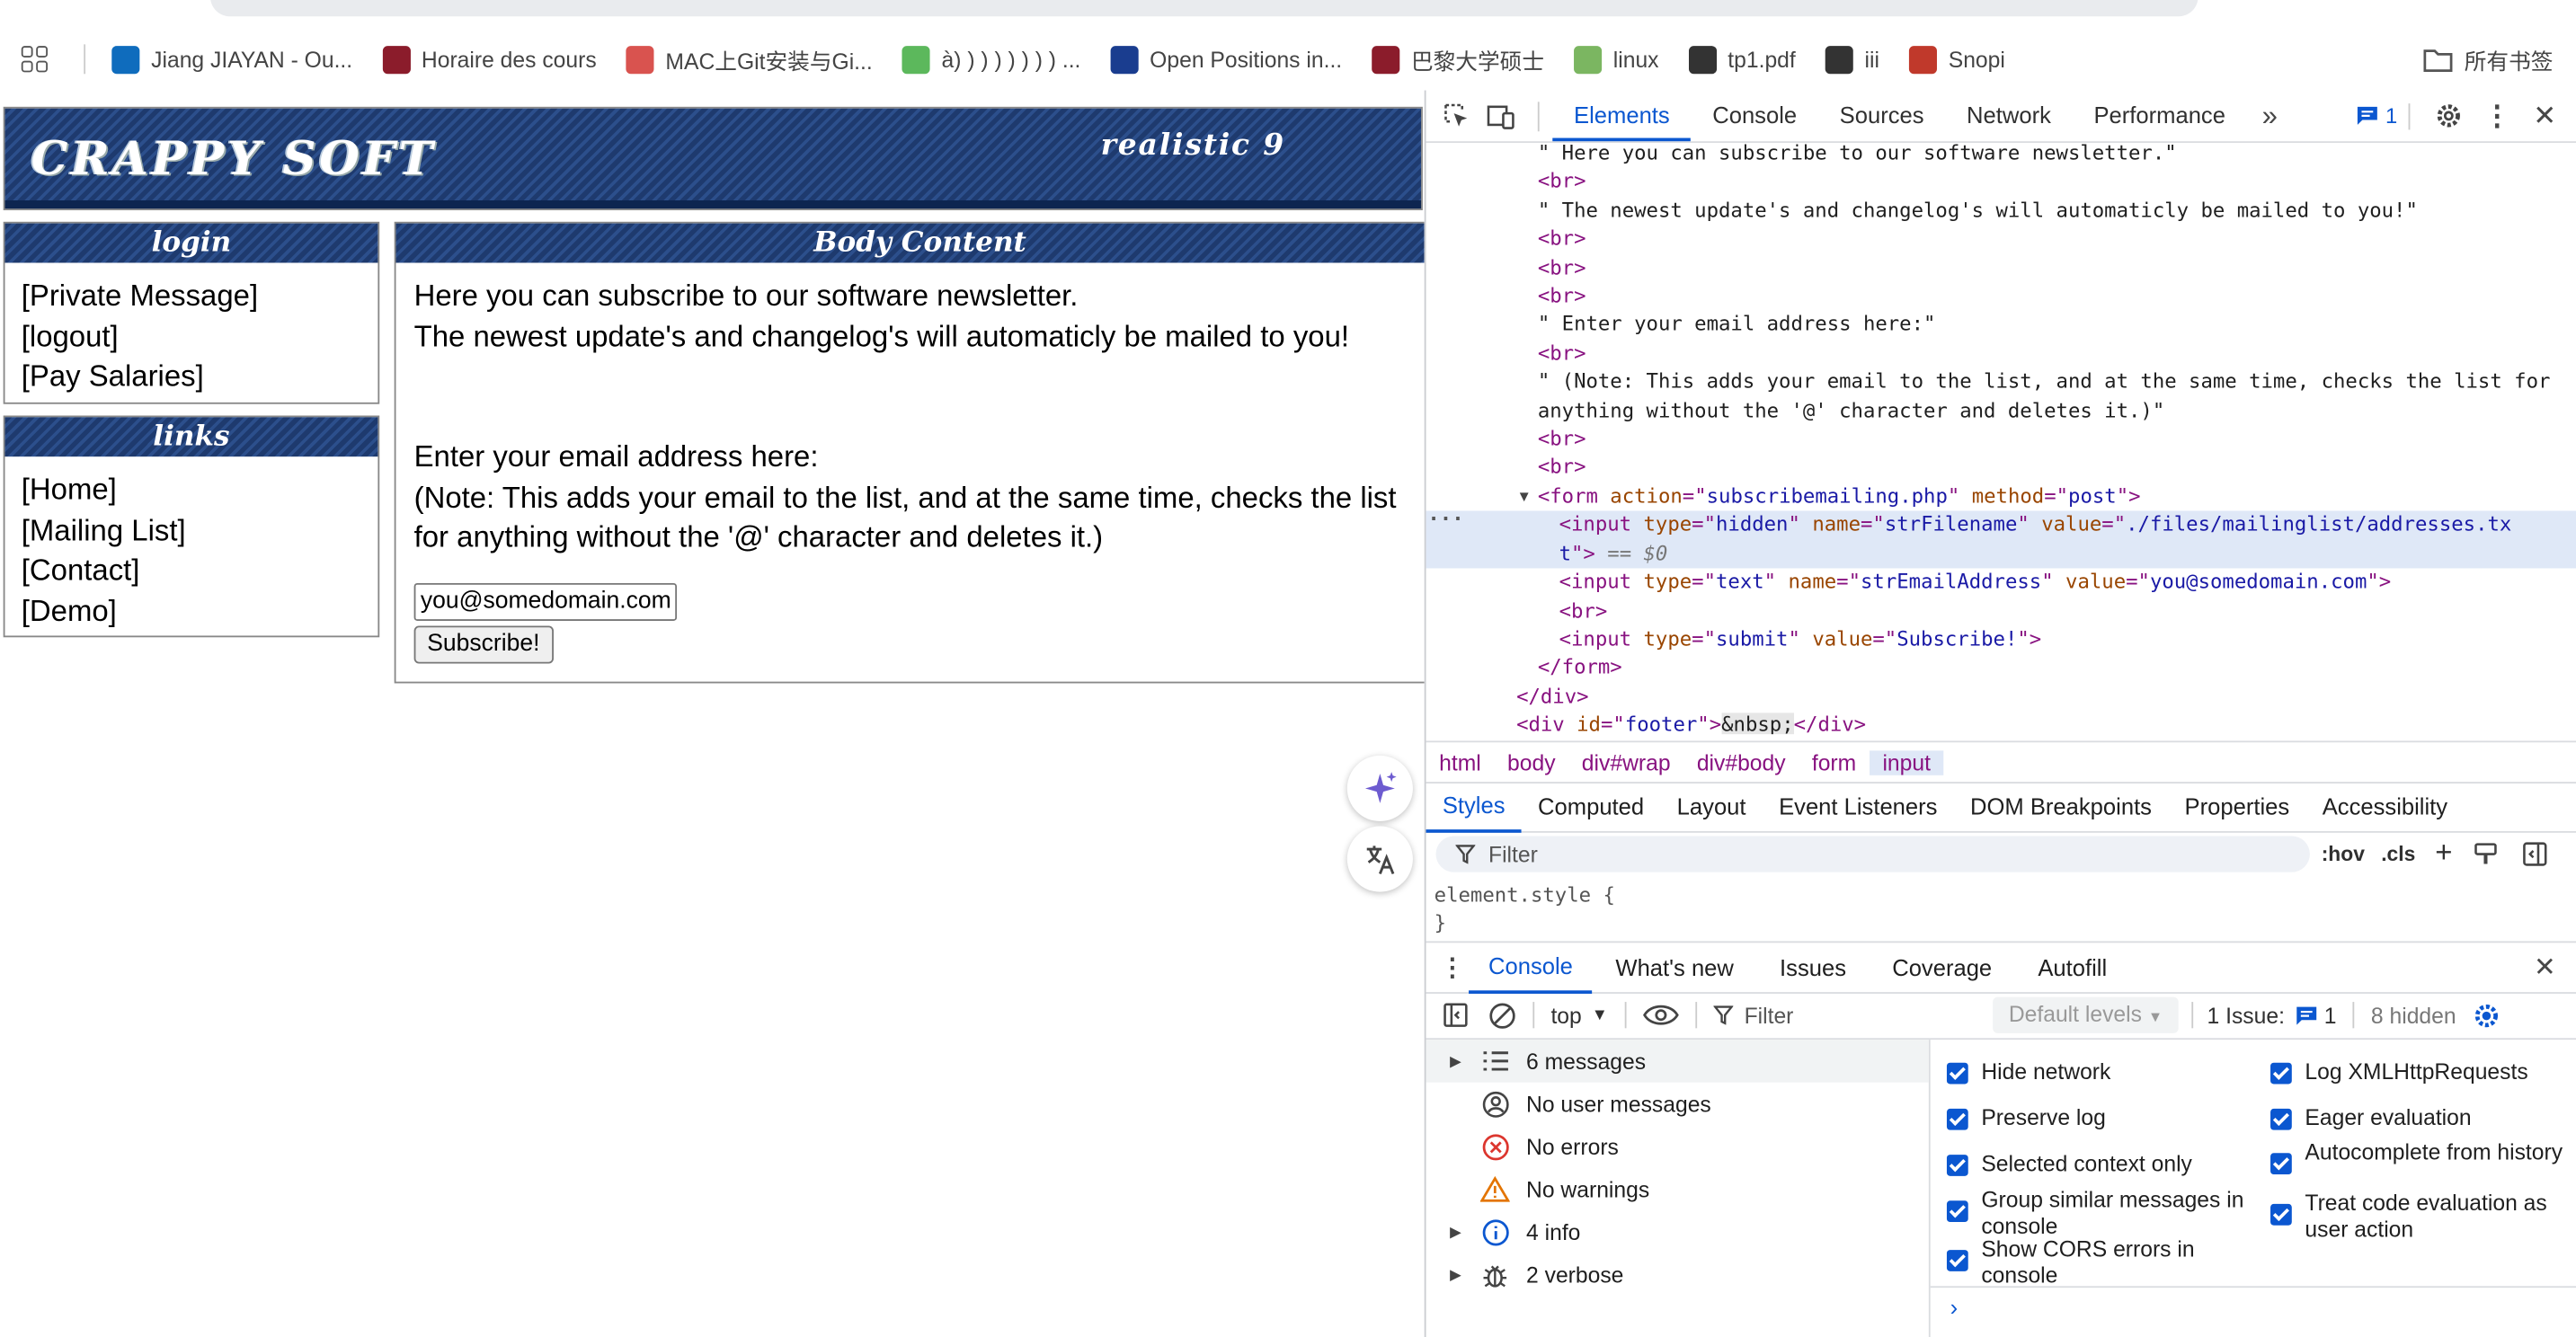 Image resolution: width=2576 pixels, height=1337 pixels. I want to click on crumb-div-body: div#body, so click(1741, 761).